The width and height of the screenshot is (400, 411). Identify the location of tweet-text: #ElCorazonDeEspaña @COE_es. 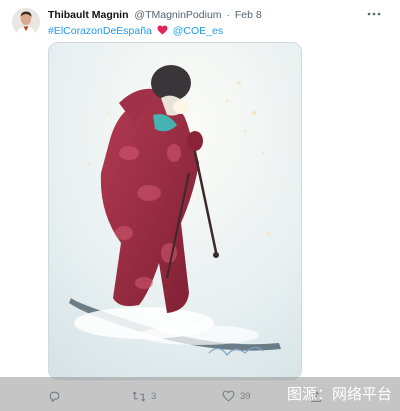
(135, 31).